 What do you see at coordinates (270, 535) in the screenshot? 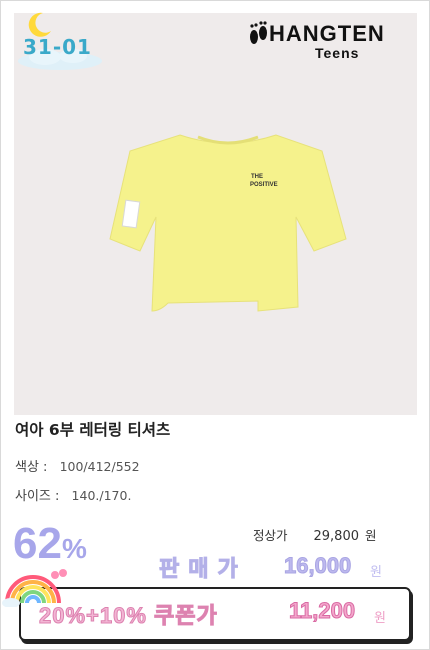
I see `regular-price-label: 정상가` at bounding box center [270, 535].